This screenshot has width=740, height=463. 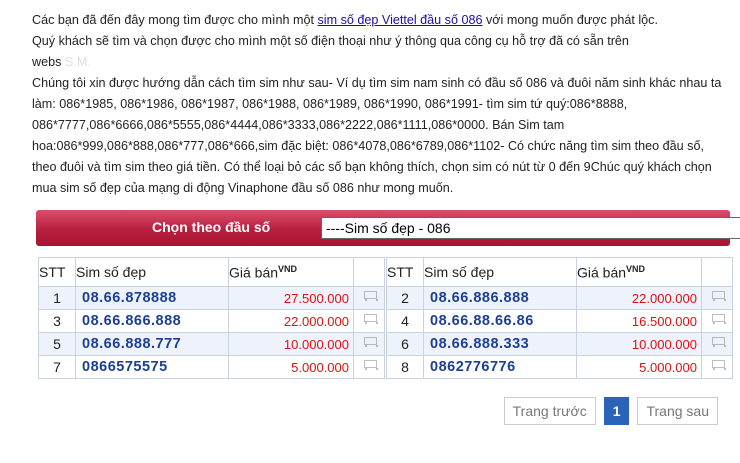 What do you see at coordinates (400, 20) in the screenshot?
I see `sim-viettel-086-link: sim số đẹp Viettel đầu số 086` at bounding box center [400, 20].